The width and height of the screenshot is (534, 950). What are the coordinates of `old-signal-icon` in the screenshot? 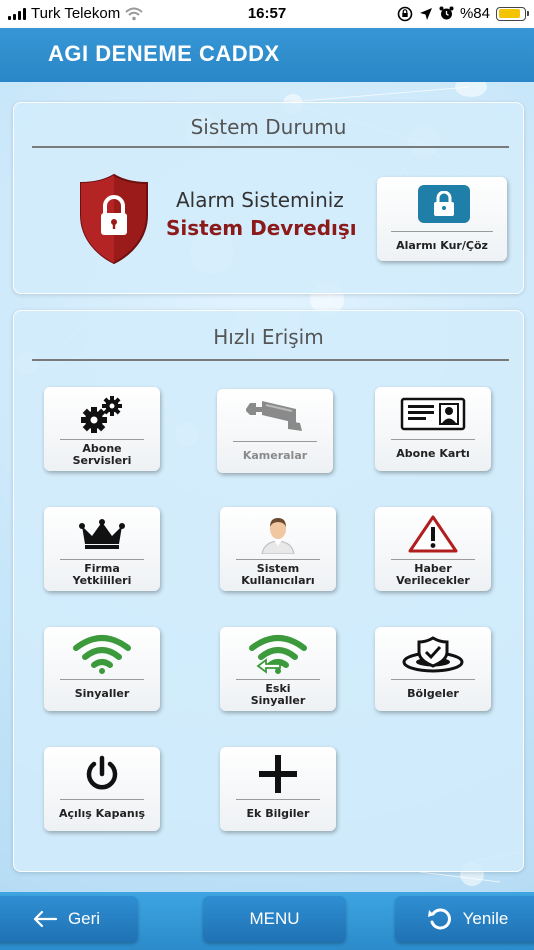 It's located at (278, 654).